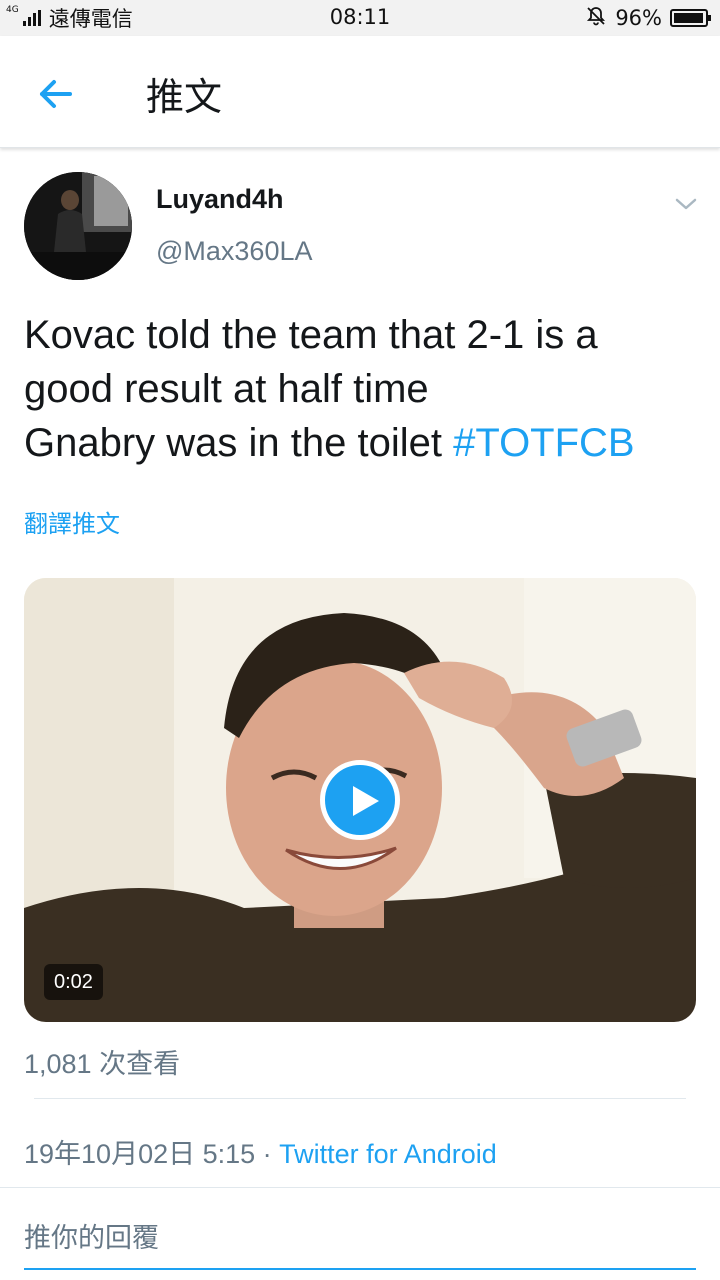 Image resolution: width=720 pixels, height=1280 pixels. I want to click on play-icon, so click(366, 801).